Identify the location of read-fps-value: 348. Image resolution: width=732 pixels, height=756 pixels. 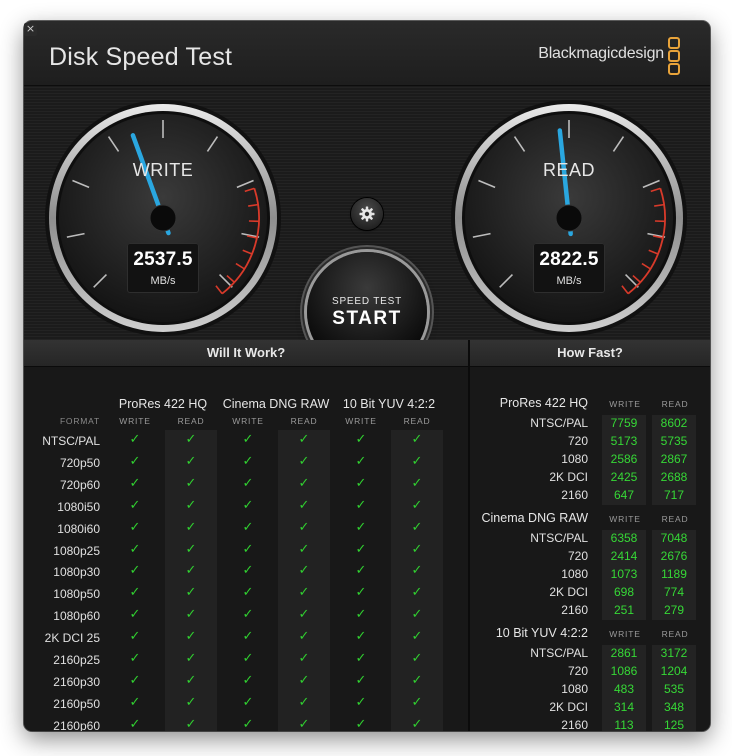
(674, 707).